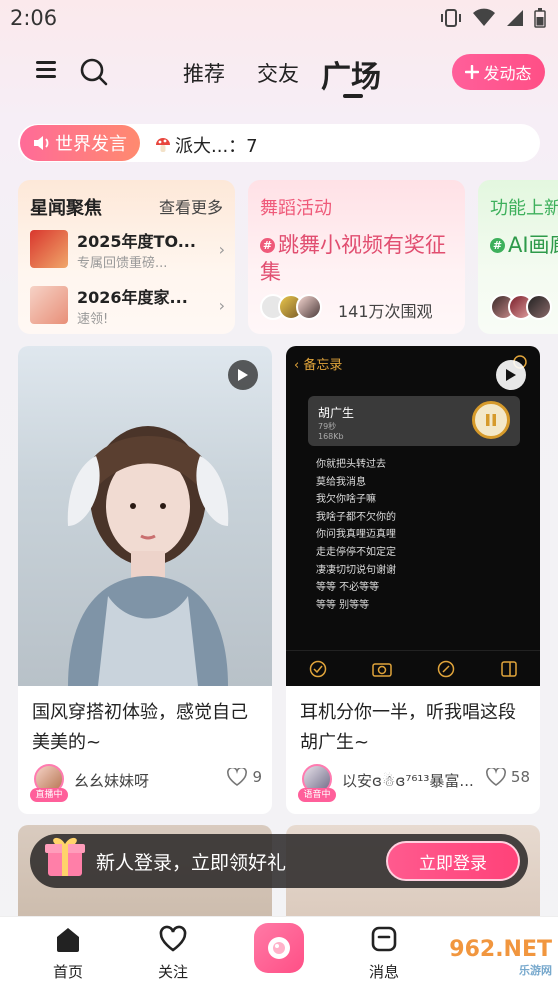  I want to click on news-item: 2026年度家... 速领! ›, so click(127, 306).